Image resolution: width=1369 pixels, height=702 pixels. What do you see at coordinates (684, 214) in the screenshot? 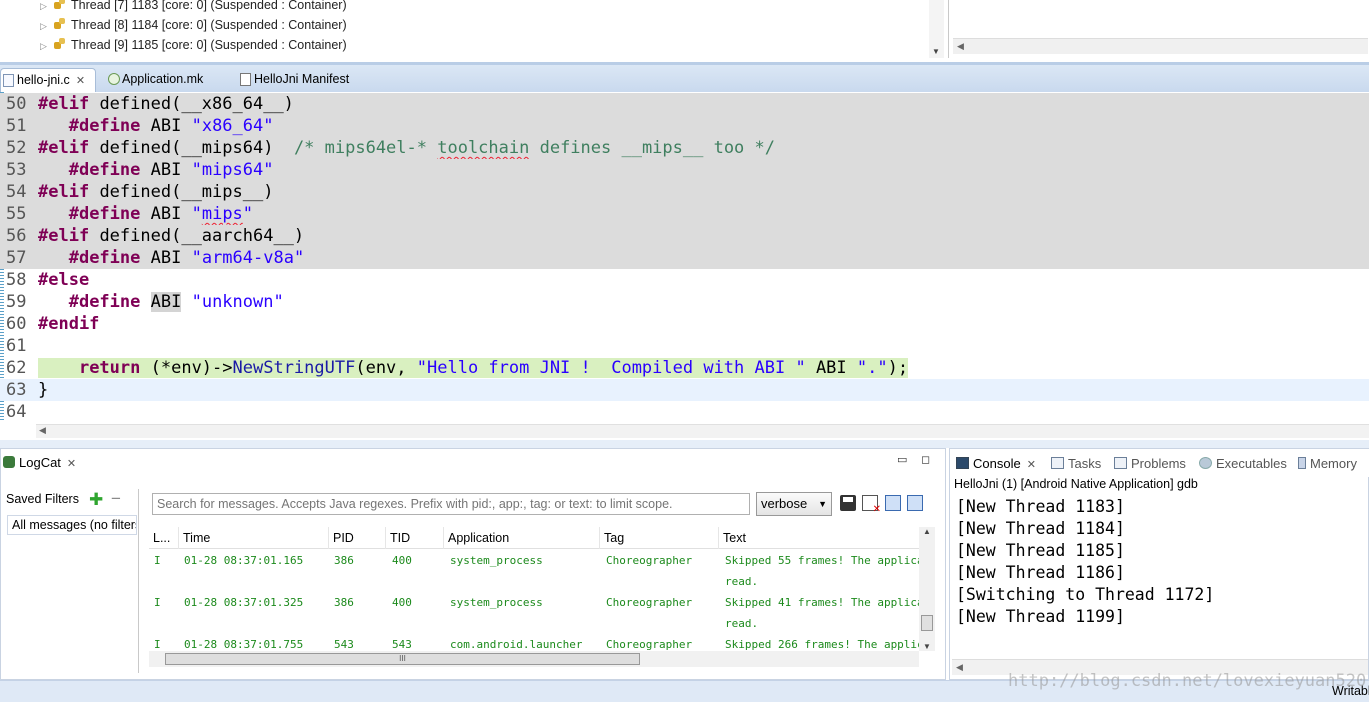
I see `code-line: 55 #define ABI "mips"` at bounding box center [684, 214].